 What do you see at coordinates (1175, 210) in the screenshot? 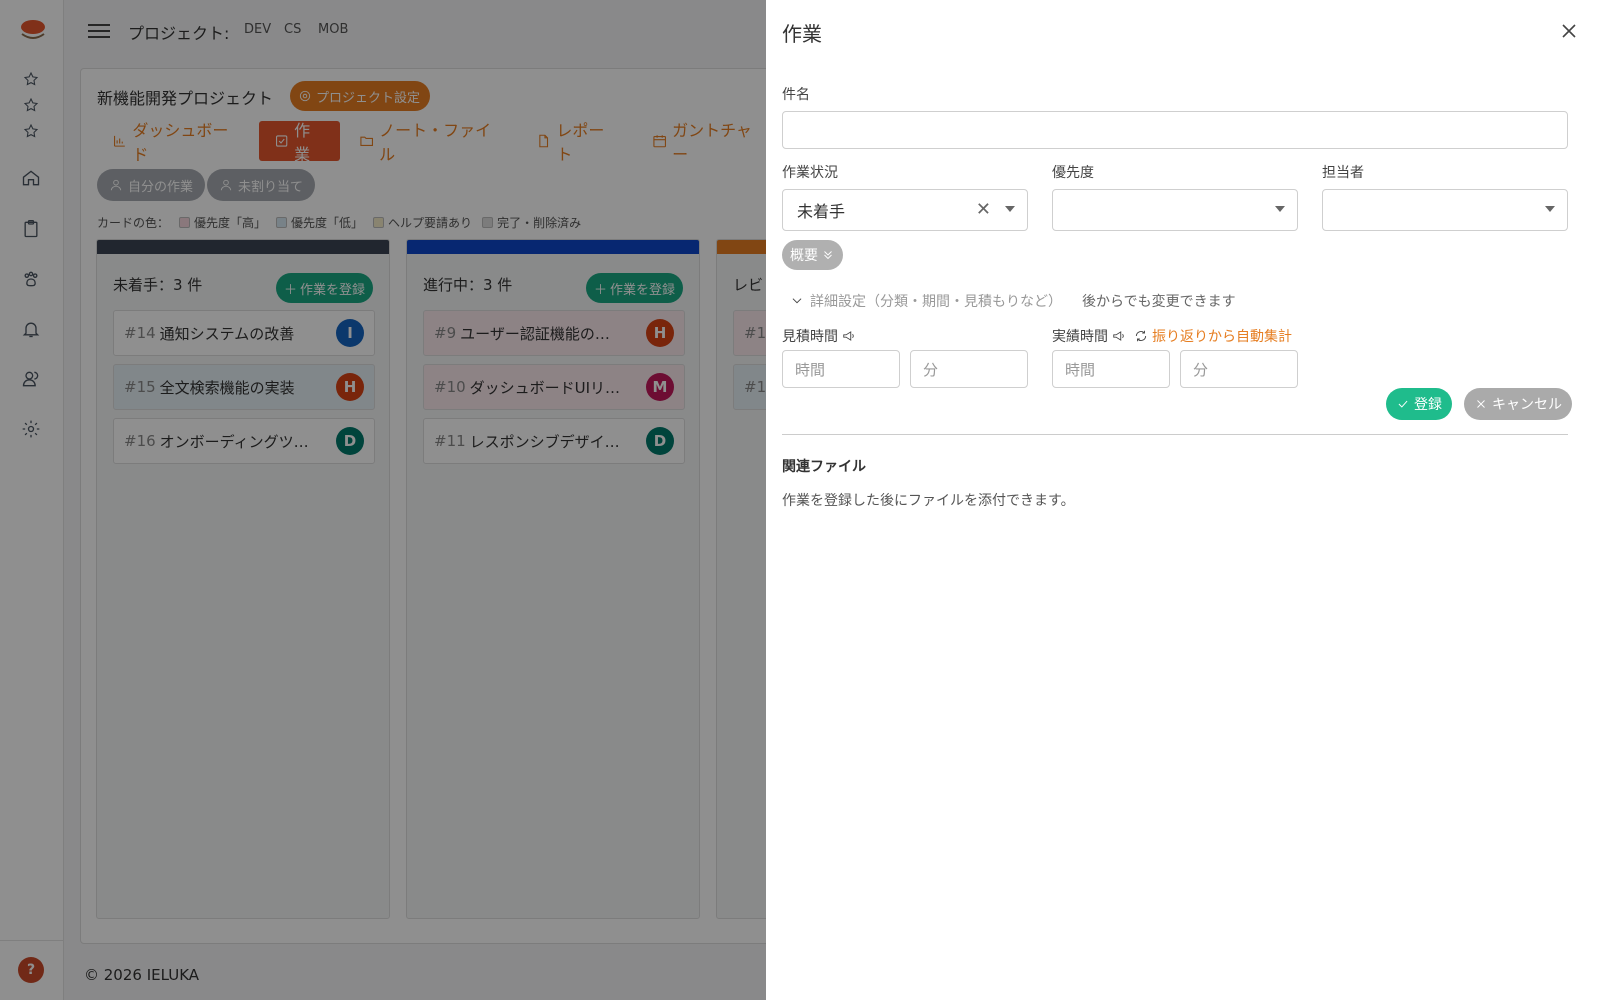
I see `priority-select` at bounding box center [1175, 210].